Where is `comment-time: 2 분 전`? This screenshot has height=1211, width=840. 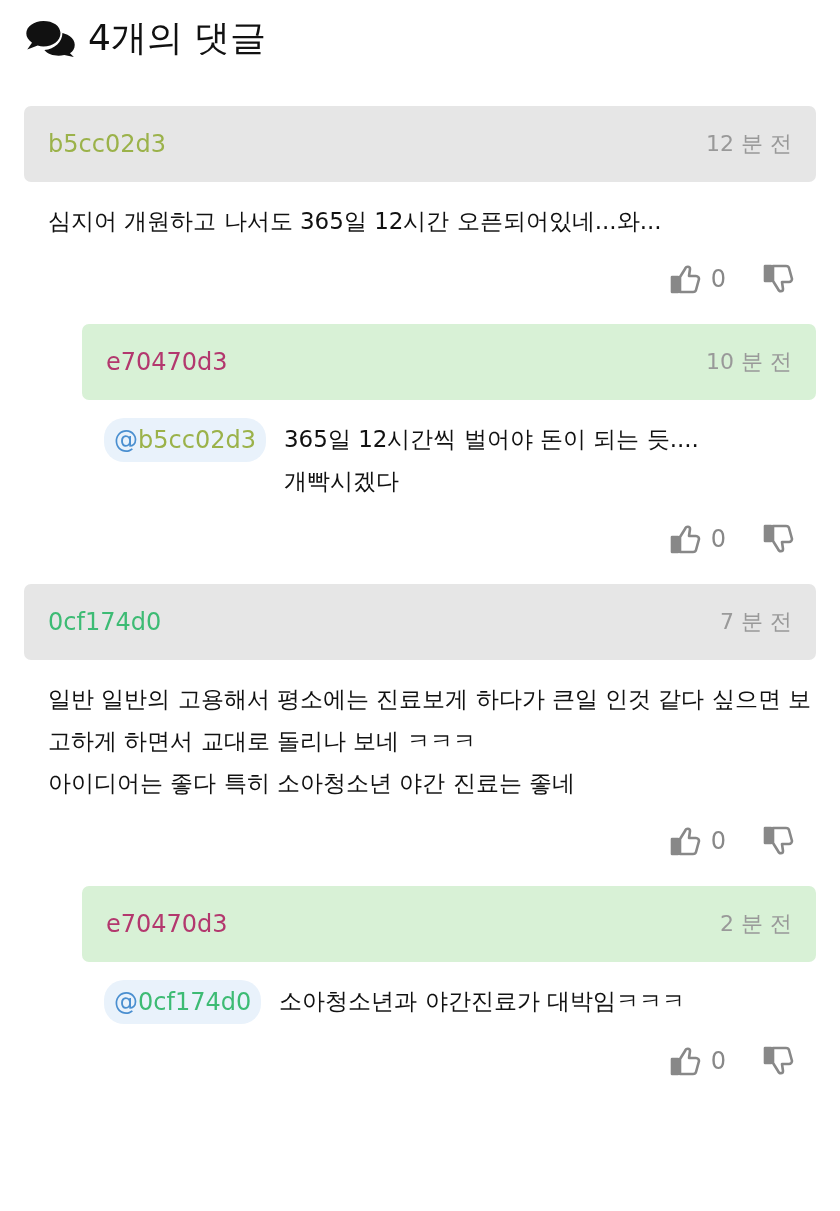 comment-time: 2 분 전 is located at coordinates (756, 924).